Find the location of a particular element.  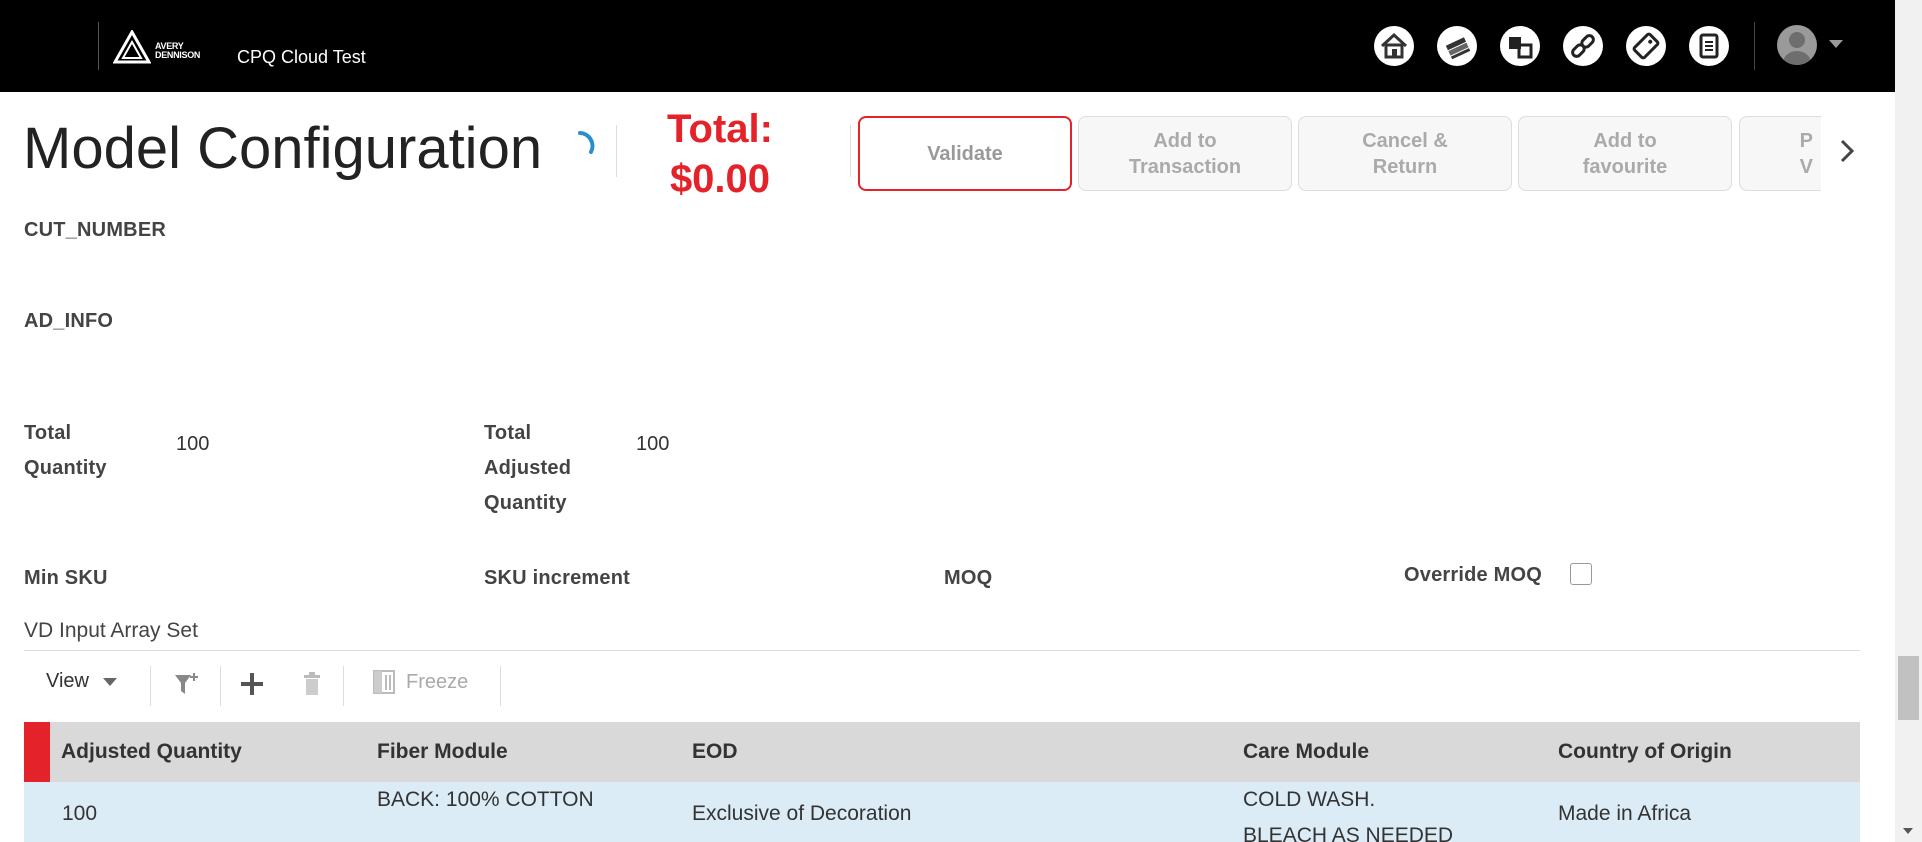

column-header-adjusted-quantity: Adjusted Quantity is located at coordinates (151, 752).